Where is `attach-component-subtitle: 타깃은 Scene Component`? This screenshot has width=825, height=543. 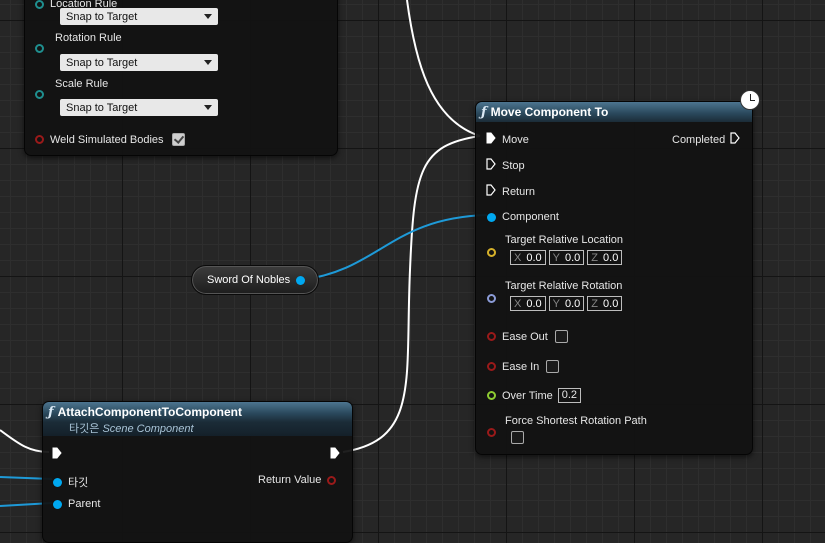
attach-component-subtitle: 타깃은 Scene Component is located at coordinates (197, 429).